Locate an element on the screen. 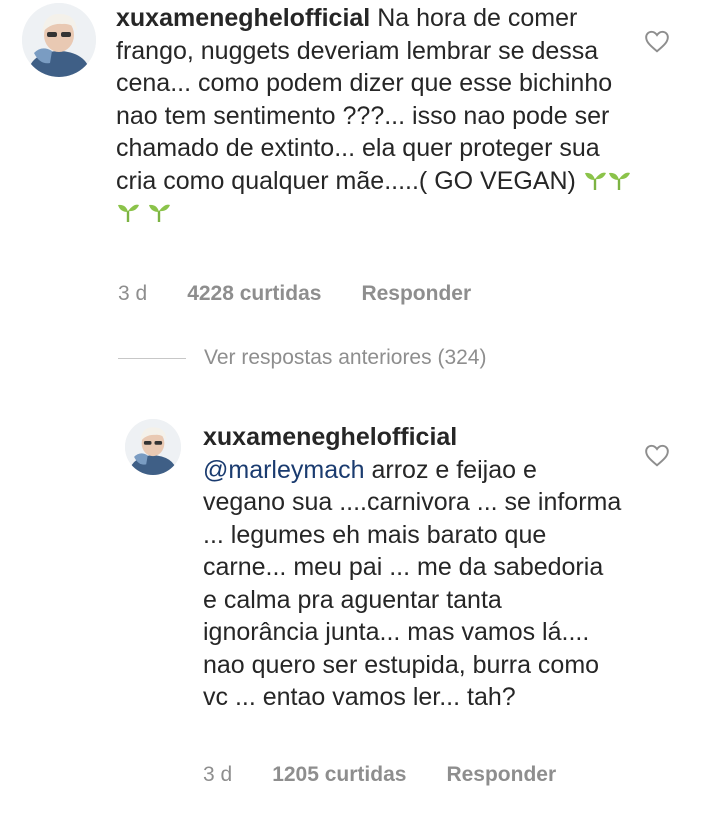 The height and width of the screenshot is (815, 709). reply-meta: 3 d 1205 curtidas Responder is located at coordinates (379, 775).